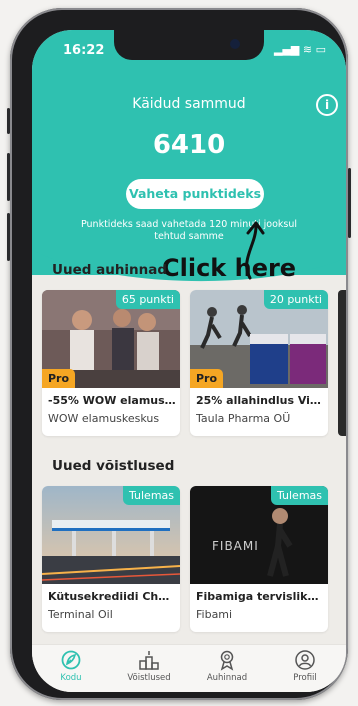 The height and width of the screenshot is (706, 358). What do you see at coordinates (104, 418) in the screenshot?
I see `prize-vendor: WOW elamuskeskus` at bounding box center [104, 418].